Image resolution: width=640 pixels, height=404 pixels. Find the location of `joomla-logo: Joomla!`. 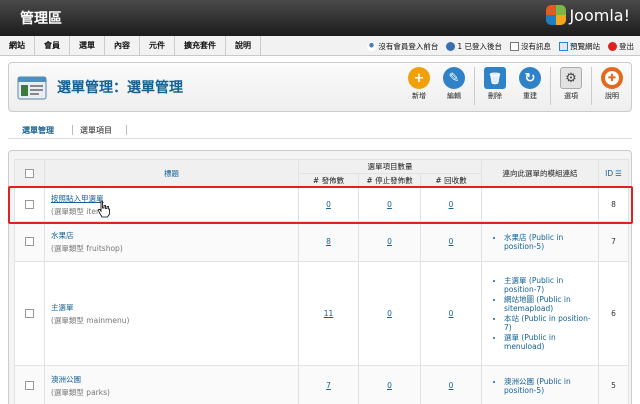

joomla-logo: Joomla! is located at coordinates (588, 15).